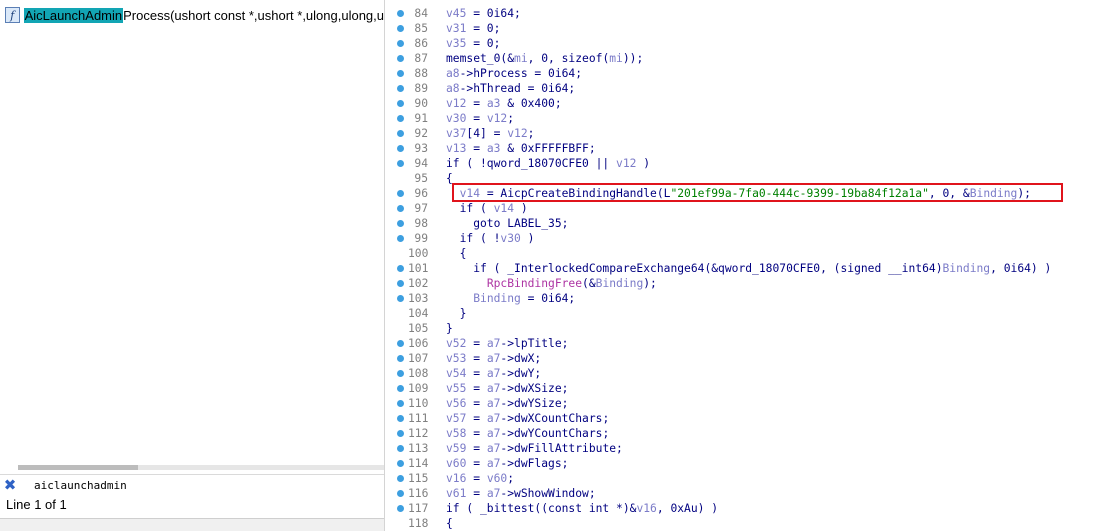 The image size is (1113, 531). I want to click on code-line: 109 v55 = a7->dwXSize;, so click(750, 388).